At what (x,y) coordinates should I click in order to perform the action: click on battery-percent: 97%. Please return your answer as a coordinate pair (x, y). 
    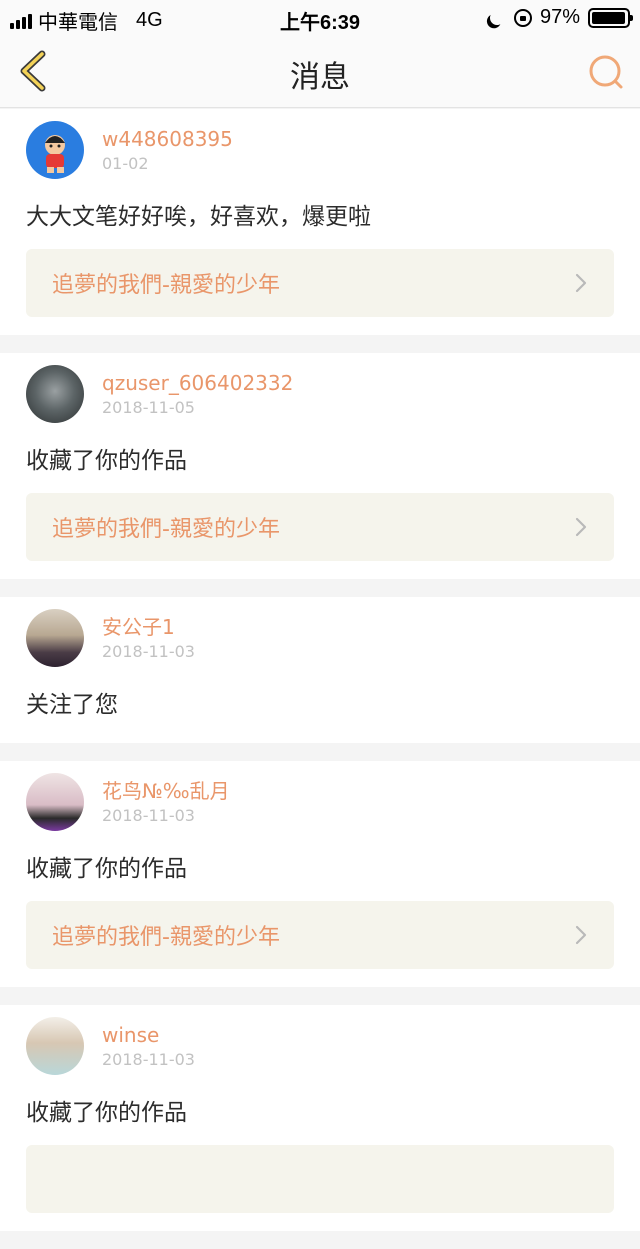
    Looking at the image, I should click on (559, 17).